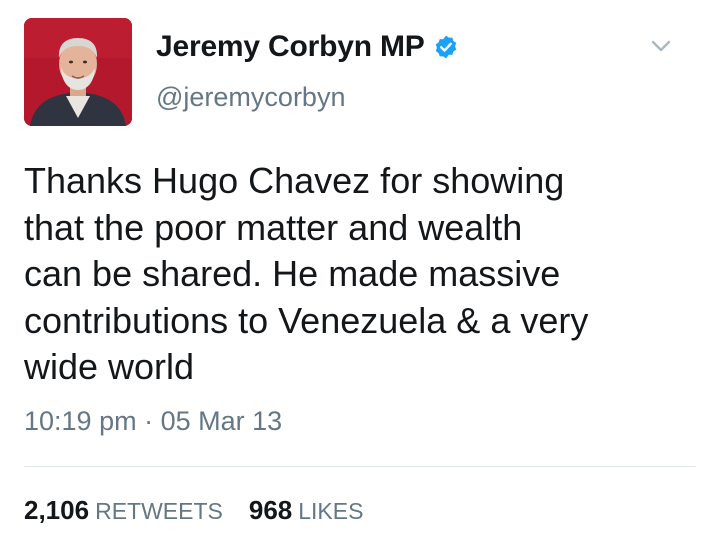 This screenshot has height=543, width=714. I want to click on retweets-stat: 2,106 RETWEETS, so click(123, 510).